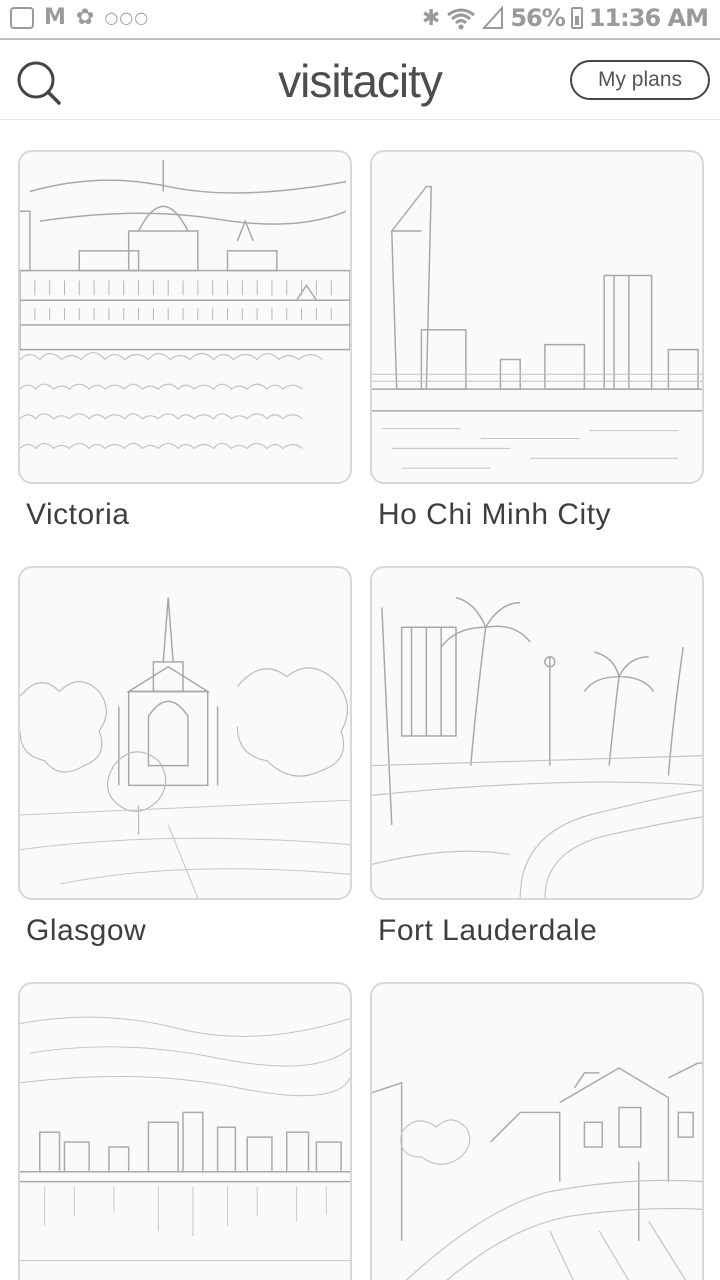 The width and height of the screenshot is (720, 1280). I want to click on city-name: Glasgow, so click(86, 930).